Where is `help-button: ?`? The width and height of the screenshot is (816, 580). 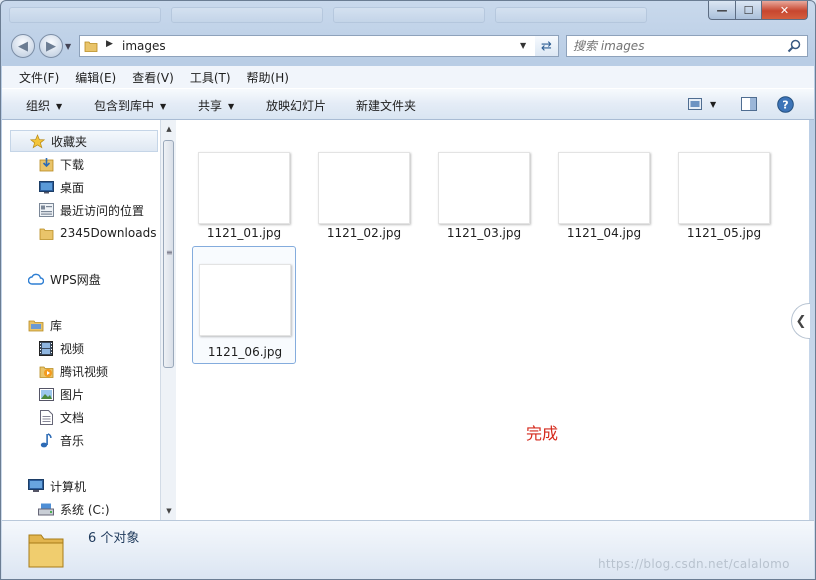 help-button: ? is located at coordinates (785, 104).